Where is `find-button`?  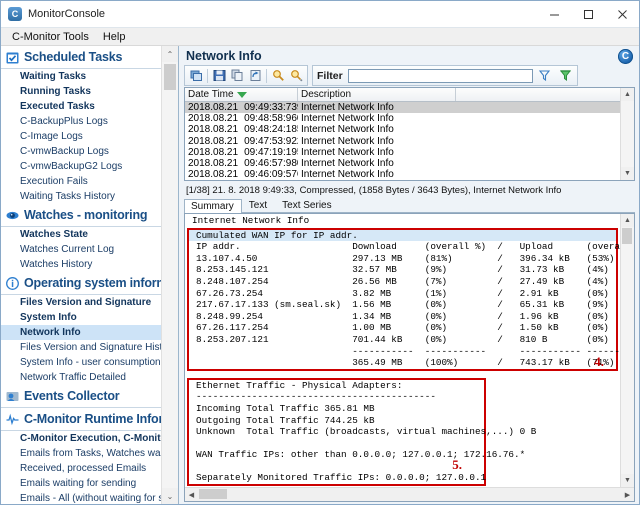 find-button is located at coordinates (278, 75).